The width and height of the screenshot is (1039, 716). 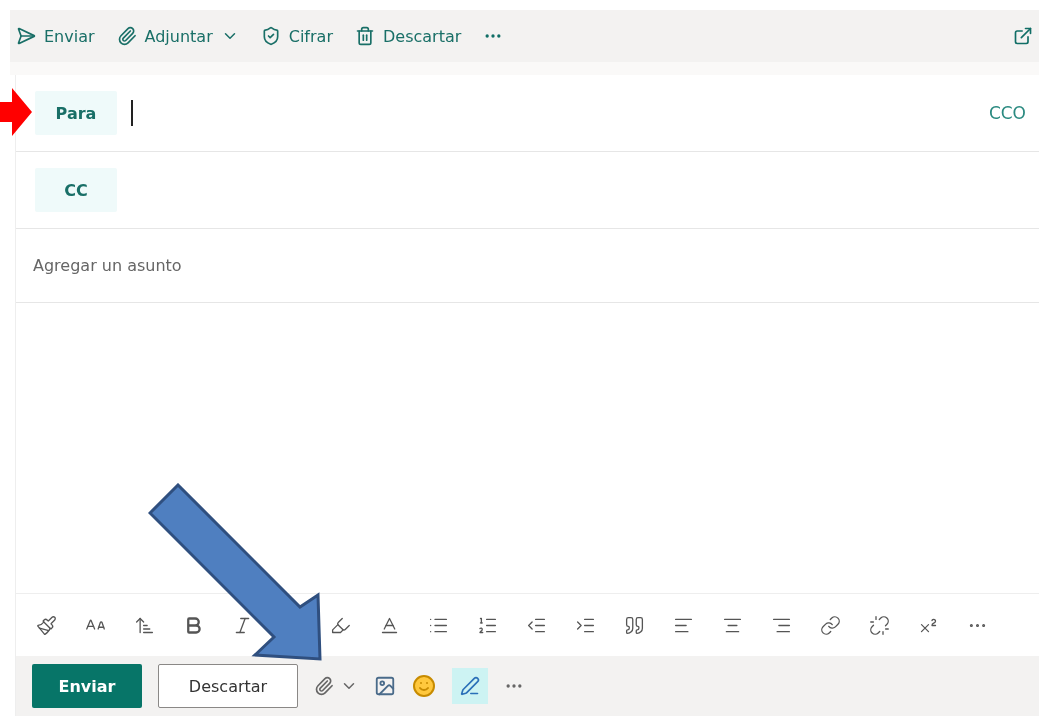 What do you see at coordinates (87, 686) in the screenshot?
I see `send-button: Enviar` at bounding box center [87, 686].